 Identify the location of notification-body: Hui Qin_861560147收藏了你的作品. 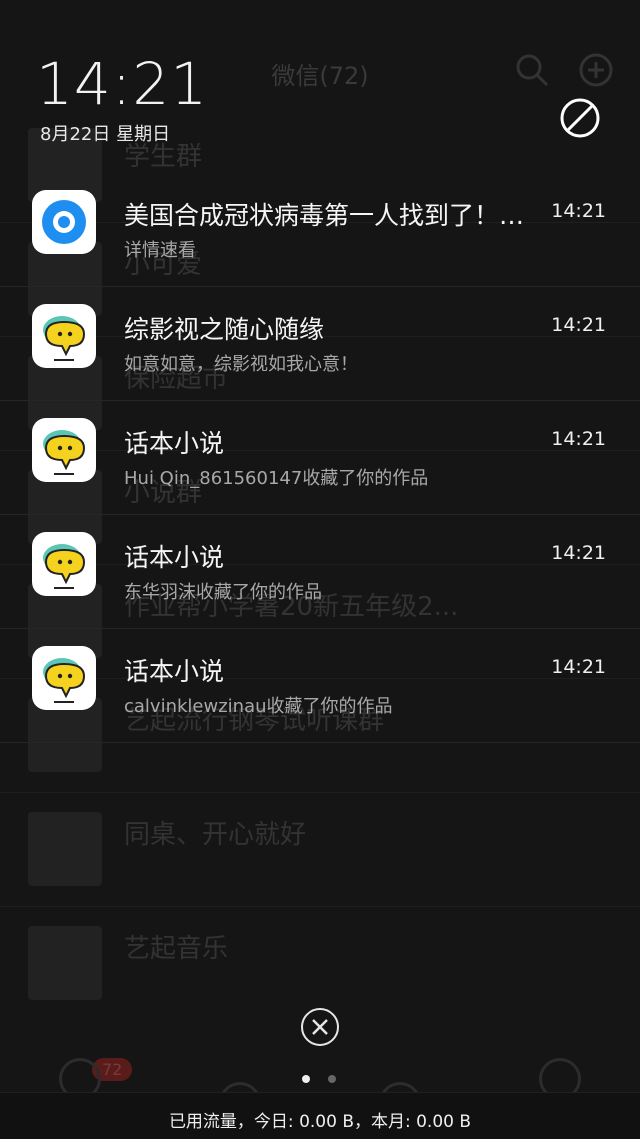
(276, 478).